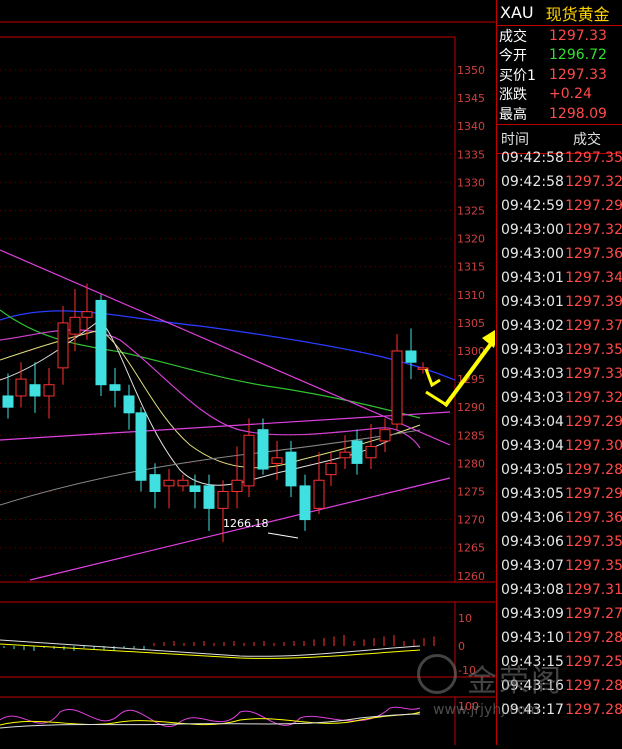 Image resolution: width=622 pixels, height=749 pixels. I want to click on trade-row: 09:43:03 1297.33, so click(559, 374).